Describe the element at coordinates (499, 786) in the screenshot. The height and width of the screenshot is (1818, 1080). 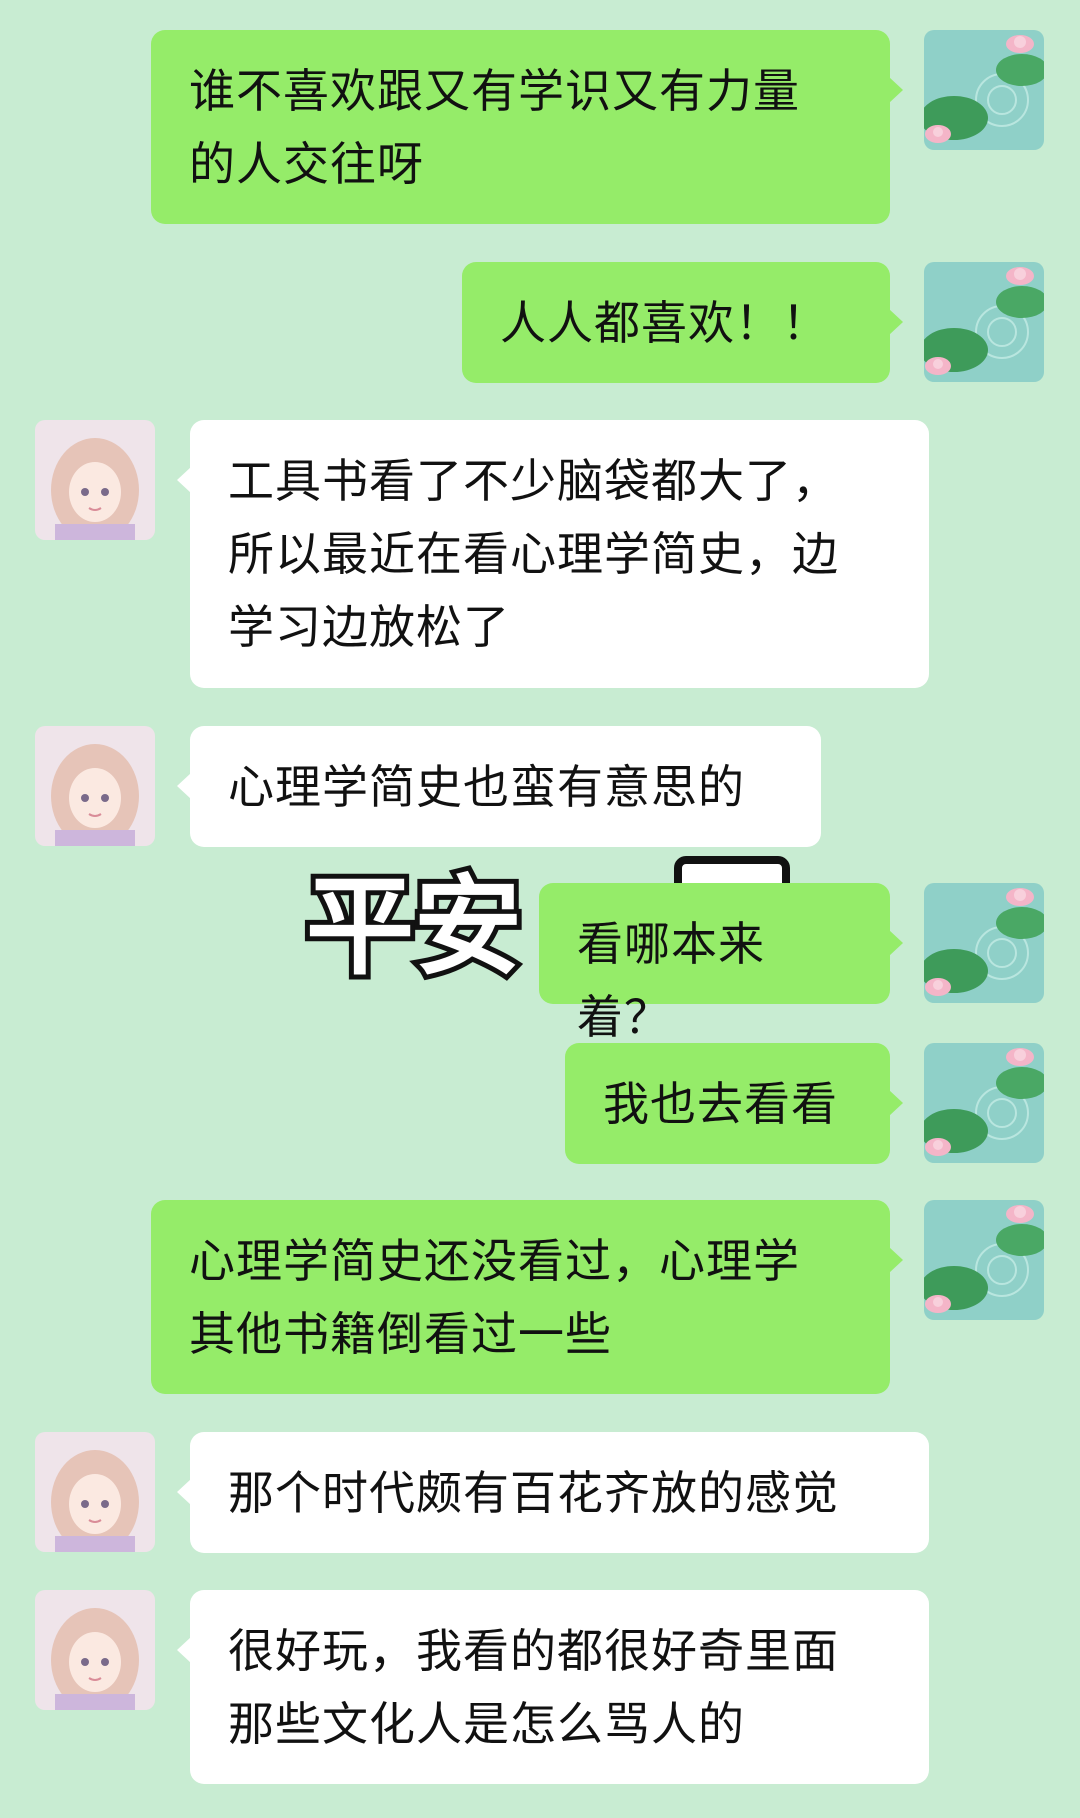
I see `message-bubble-received: 心理学简史也蛮有意思的` at that location.